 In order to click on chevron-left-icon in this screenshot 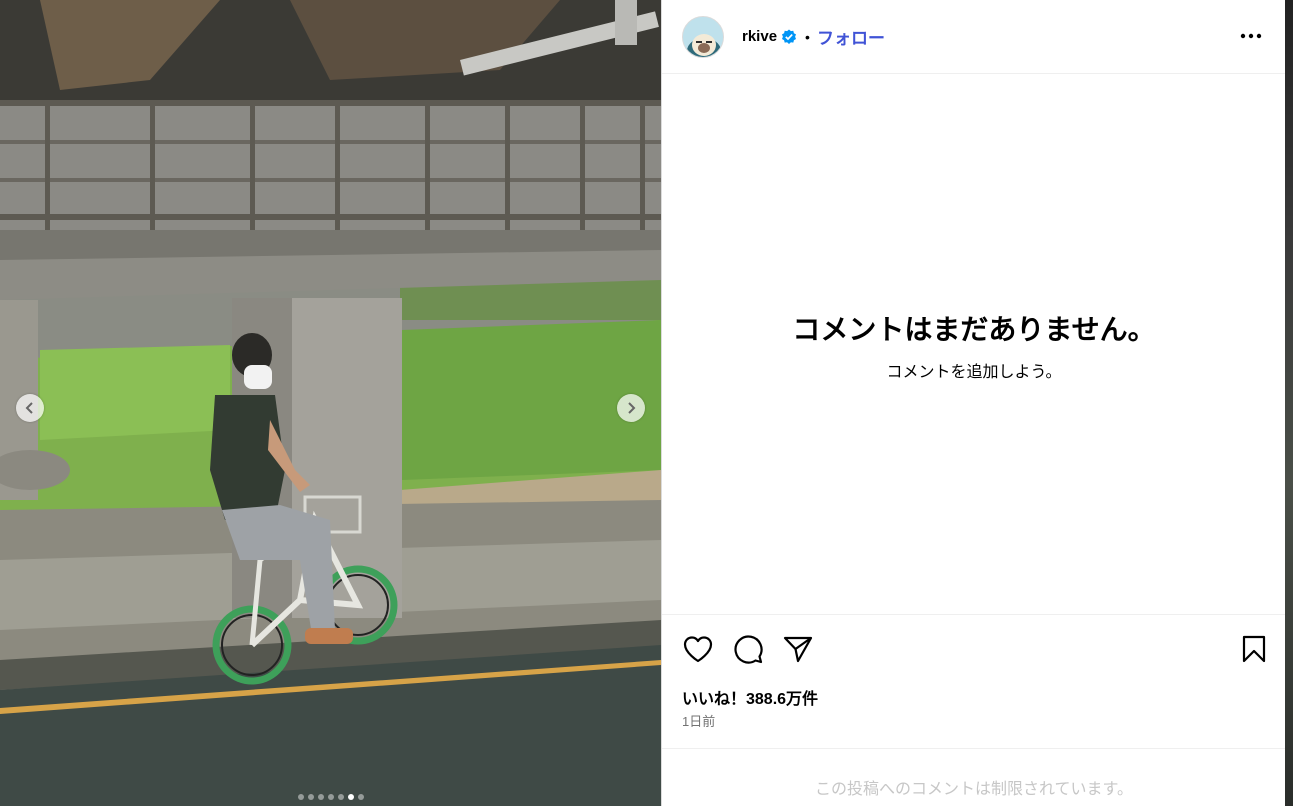, I will do `click(29, 408)`.